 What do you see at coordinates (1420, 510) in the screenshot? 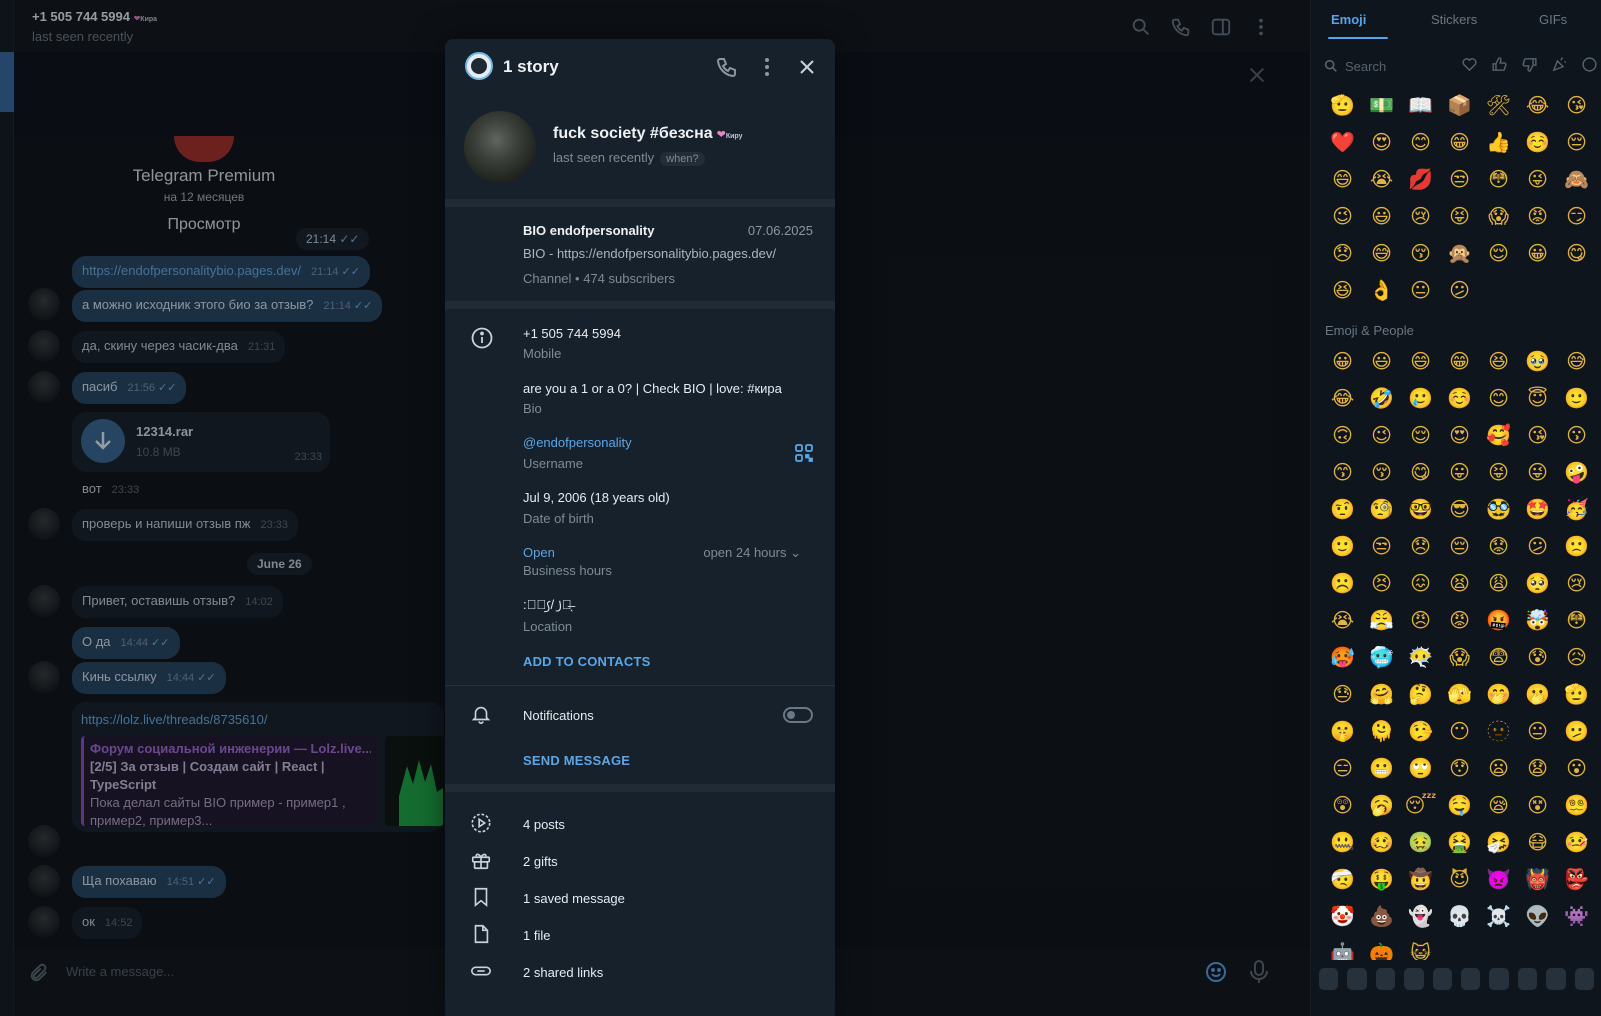
I see `emoji-item: 🤓` at bounding box center [1420, 510].